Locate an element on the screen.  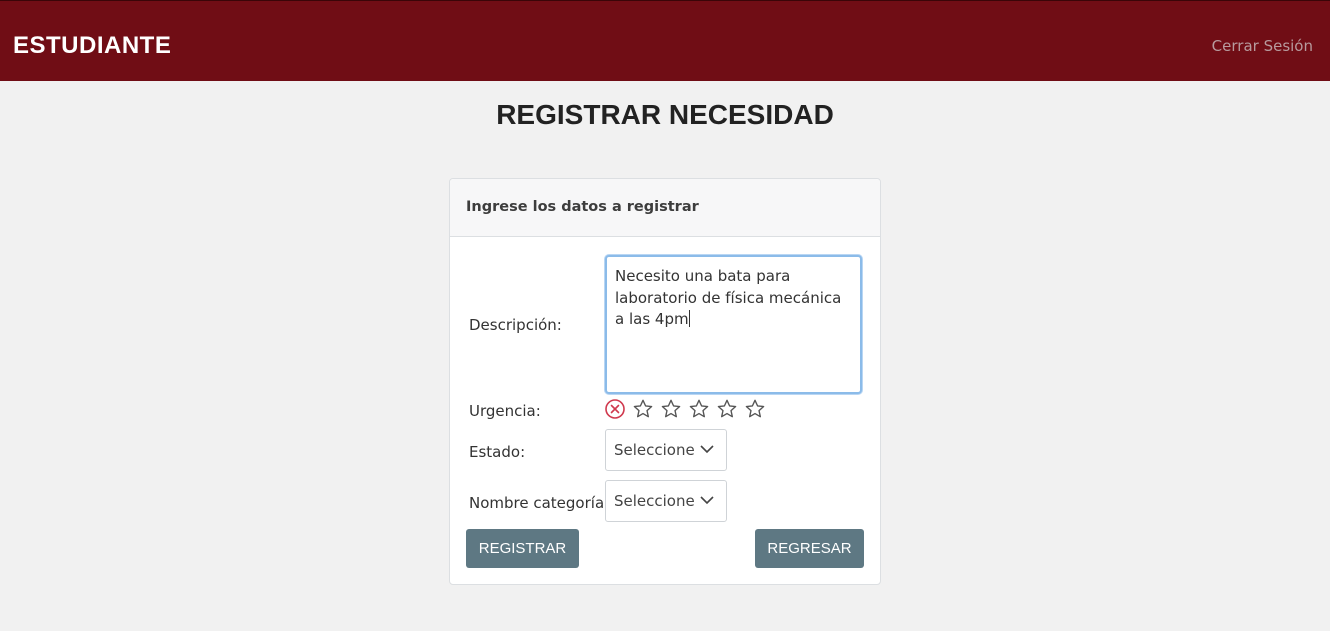
category-select: Seleccione is located at coordinates (666, 501).